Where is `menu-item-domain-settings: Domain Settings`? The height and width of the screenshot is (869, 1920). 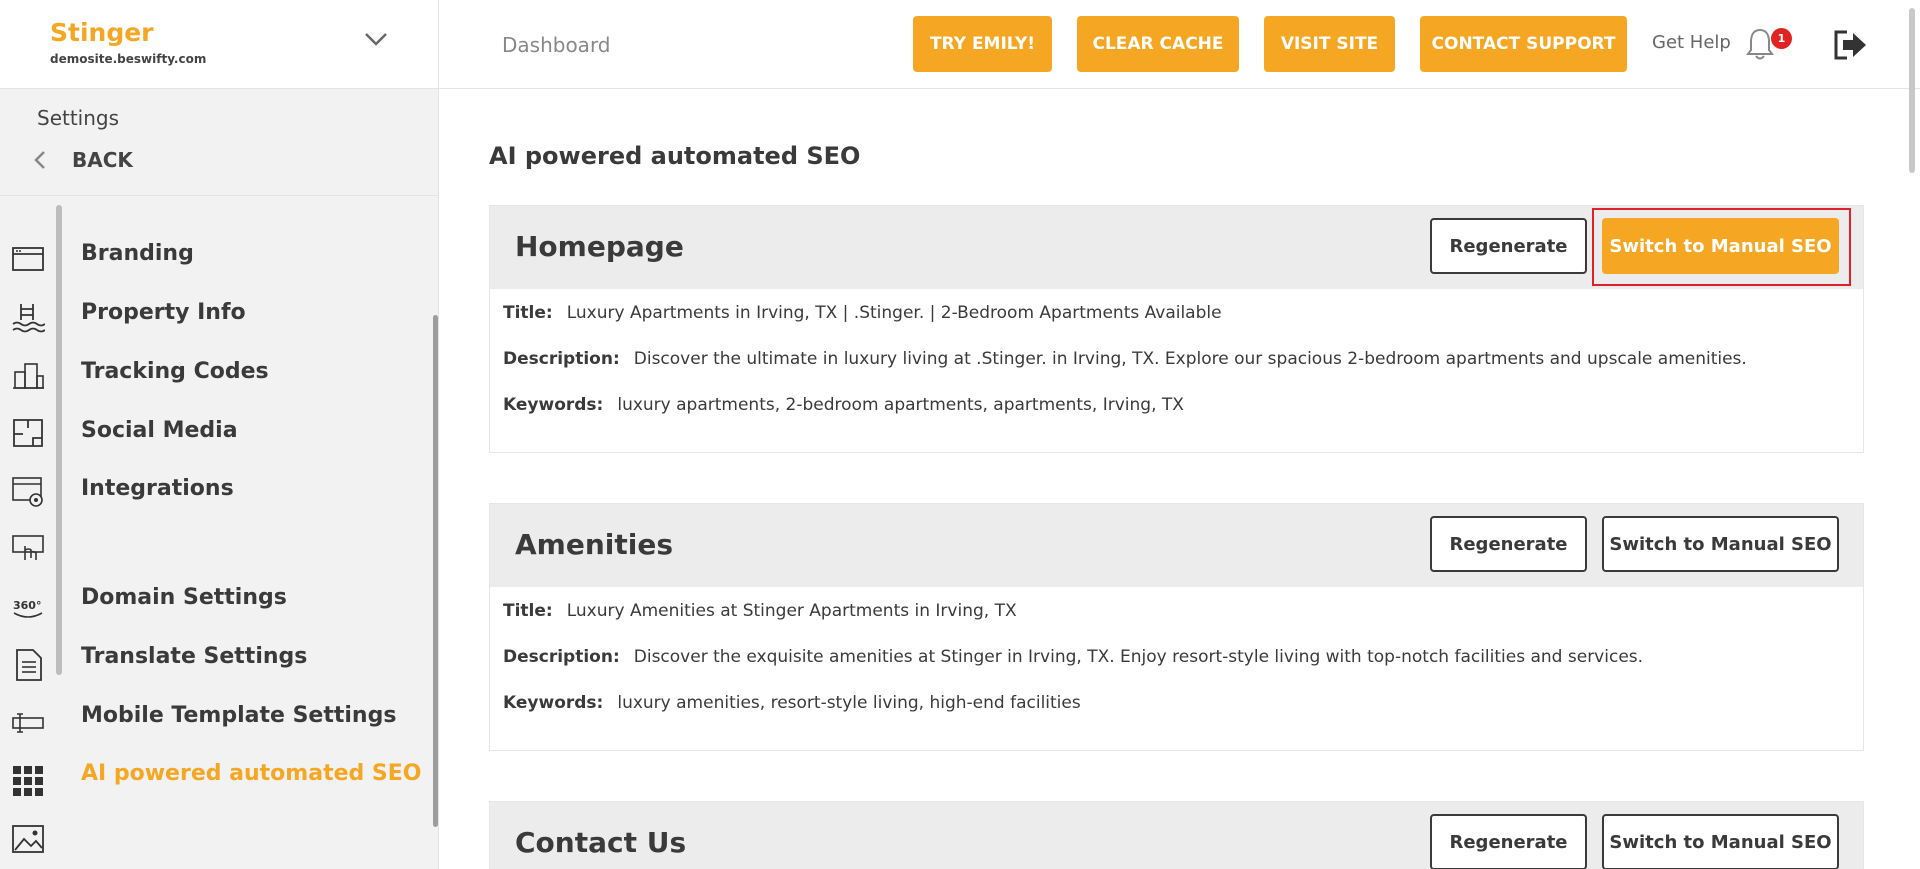 menu-item-domain-settings: Domain Settings is located at coordinates (184, 597).